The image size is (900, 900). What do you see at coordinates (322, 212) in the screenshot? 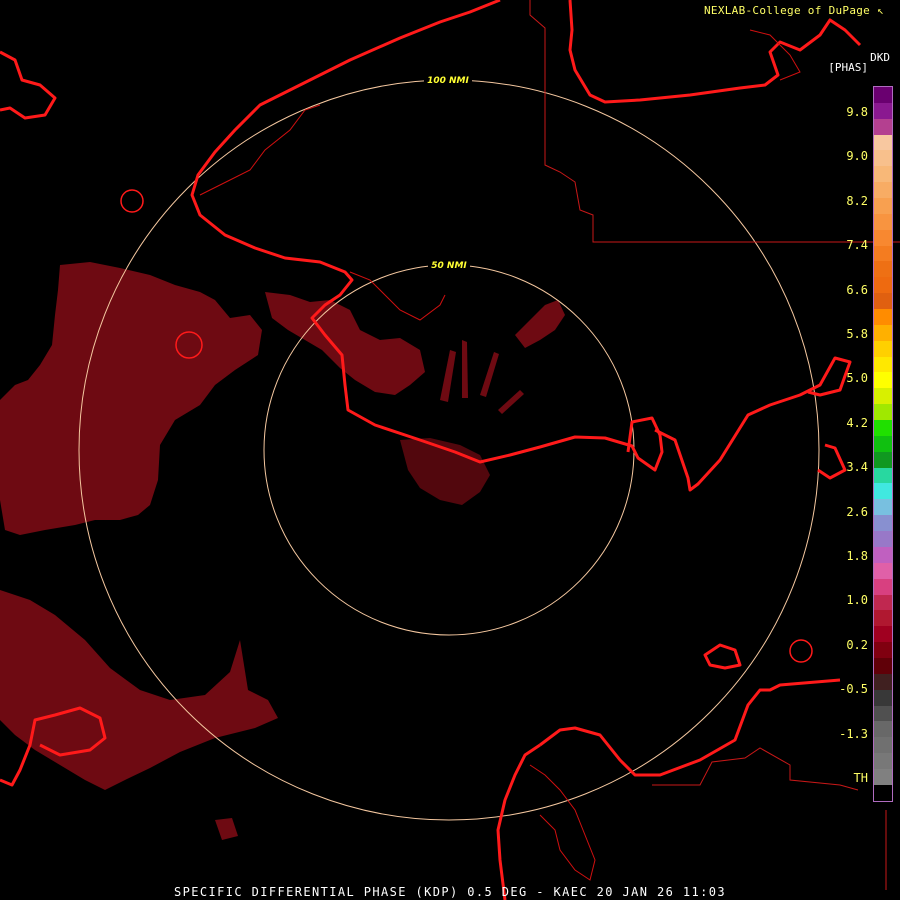
I see `shoreline-detail-north` at bounding box center [322, 212].